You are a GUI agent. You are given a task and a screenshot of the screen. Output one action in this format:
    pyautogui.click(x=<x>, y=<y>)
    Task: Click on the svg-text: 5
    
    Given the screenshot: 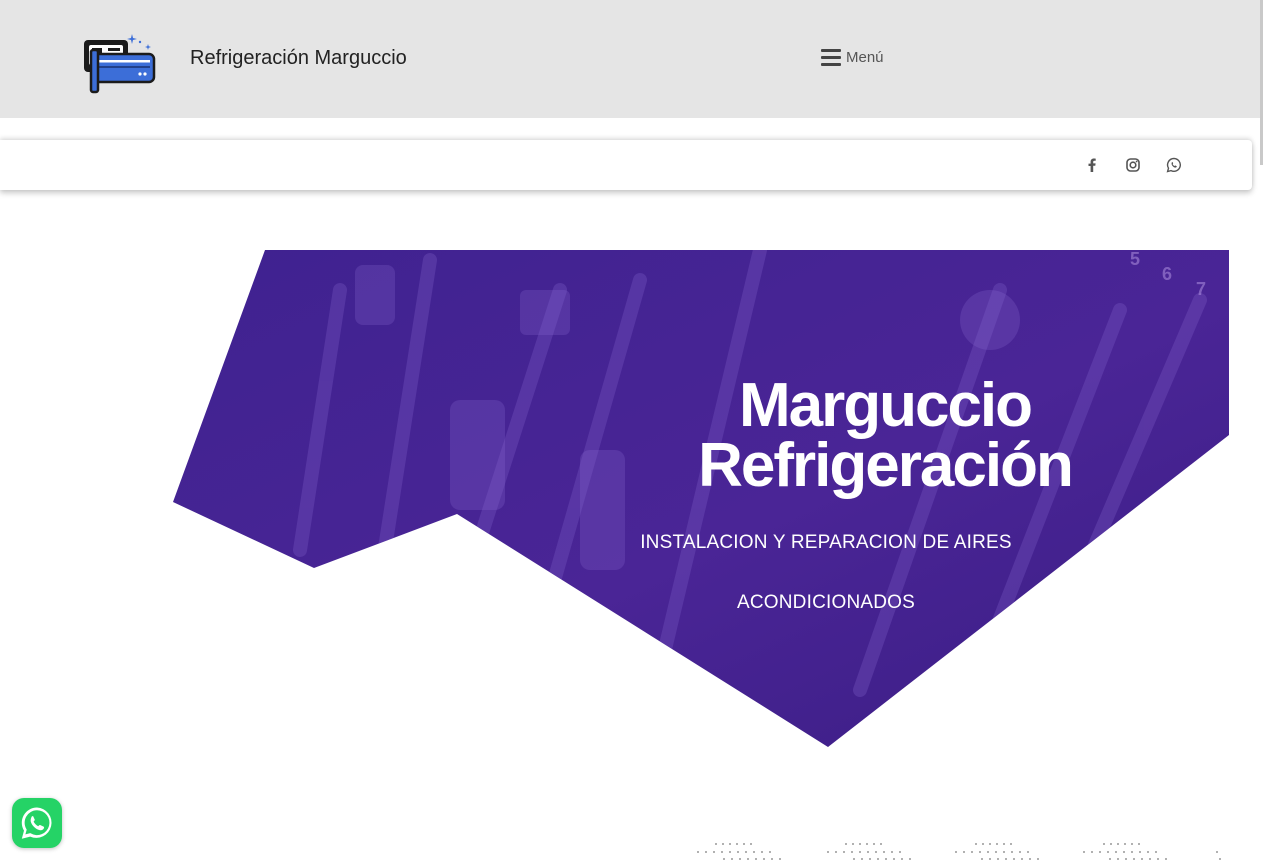 What is the action you would take?
    pyautogui.click(x=1135, y=259)
    